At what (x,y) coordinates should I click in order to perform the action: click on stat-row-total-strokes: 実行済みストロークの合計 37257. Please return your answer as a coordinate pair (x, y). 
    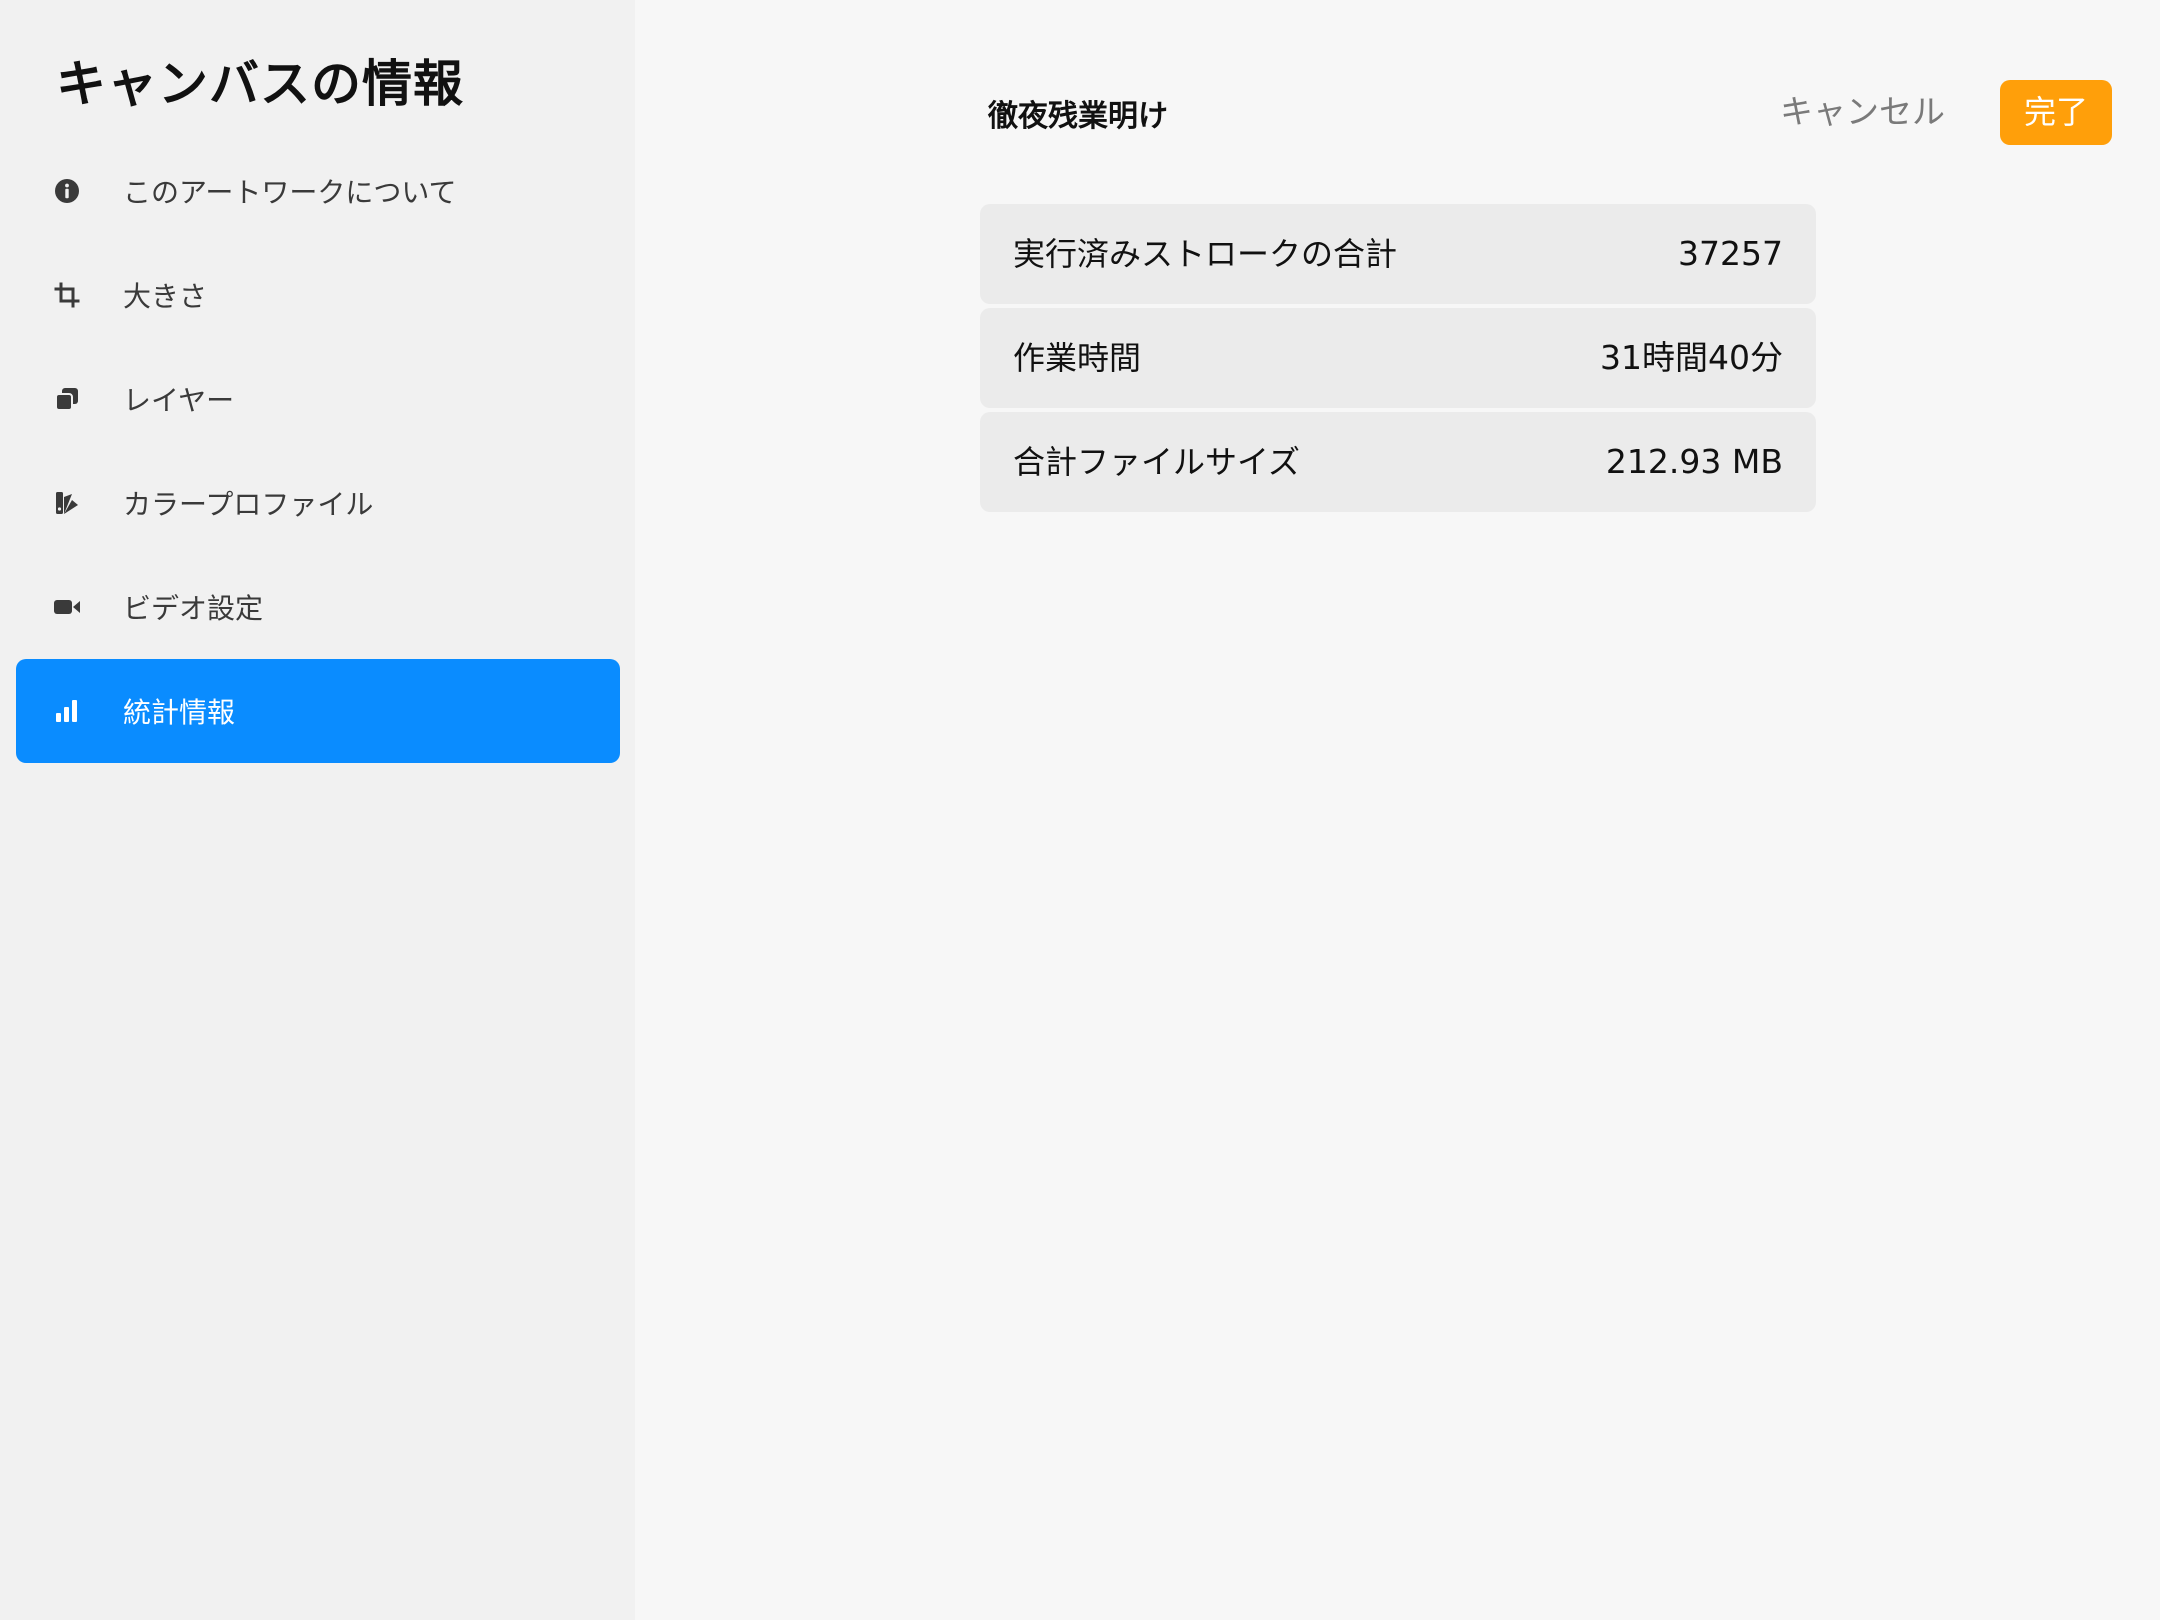
    Looking at the image, I should click on (1398, 254).